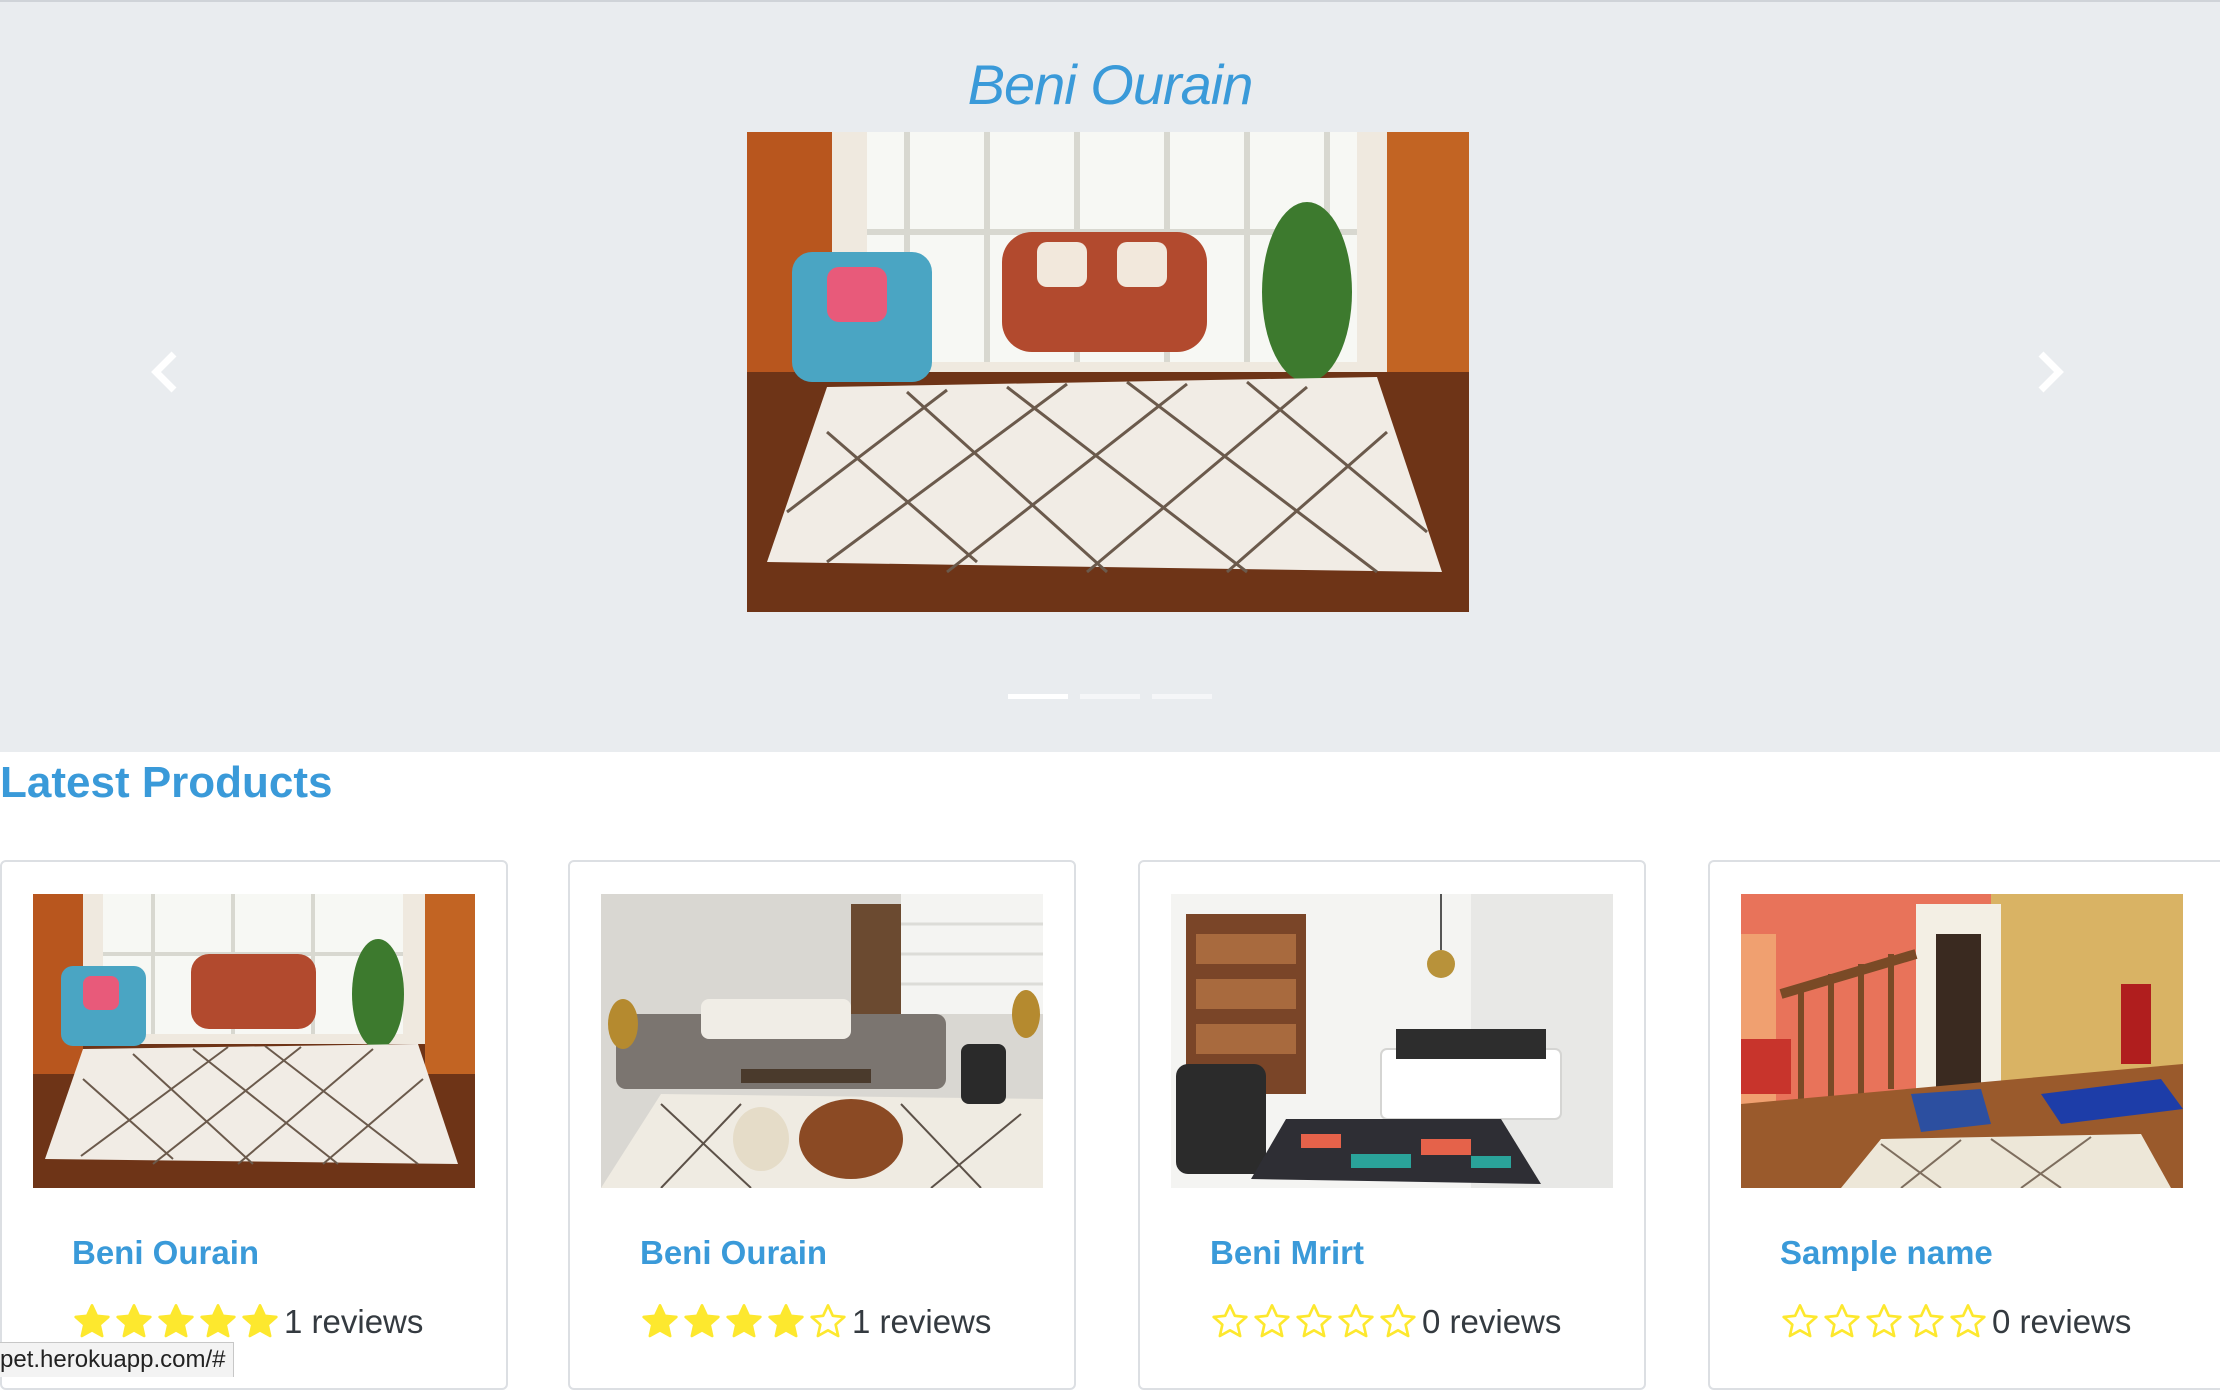 The height and width of the screenshot is (1390, 2220). What do you see at coordinates (166, 782) in the screenshot?
I see `latest-products-heading: Latest Products` at bounding box center [166, 782].